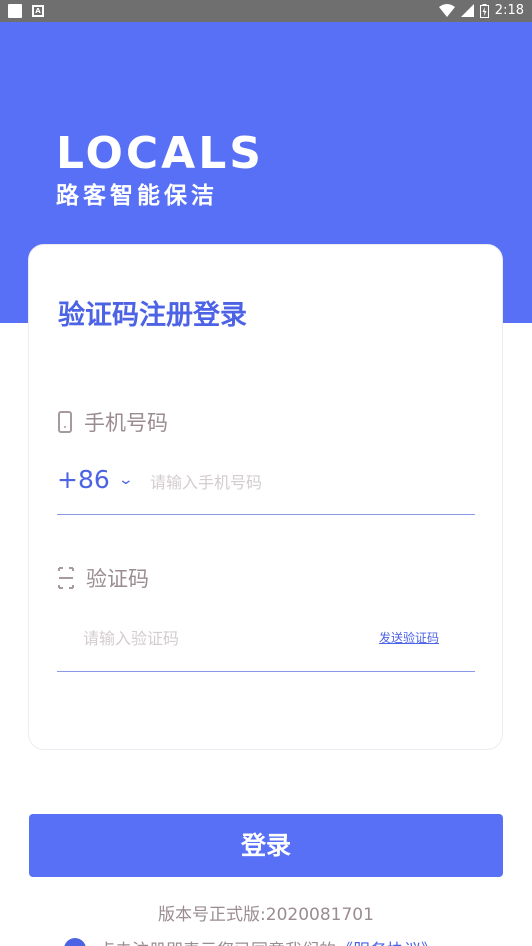 The height and width of the screenshot is (946, 532). Describe the element at coordinates (125, 479) in the screenshot. I see `chevron-down-icon: ⌄` at that location.